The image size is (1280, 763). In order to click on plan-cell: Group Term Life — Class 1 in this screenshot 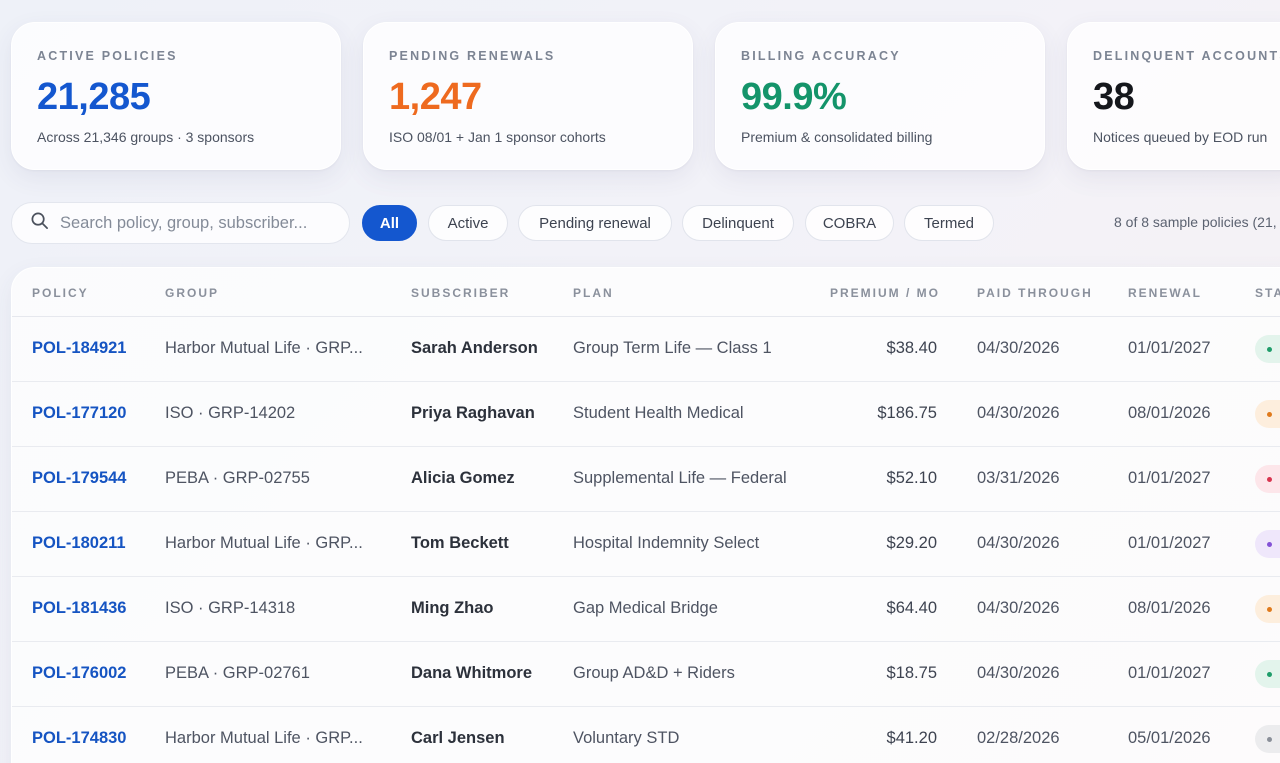, I will do `click(672, 348)`.